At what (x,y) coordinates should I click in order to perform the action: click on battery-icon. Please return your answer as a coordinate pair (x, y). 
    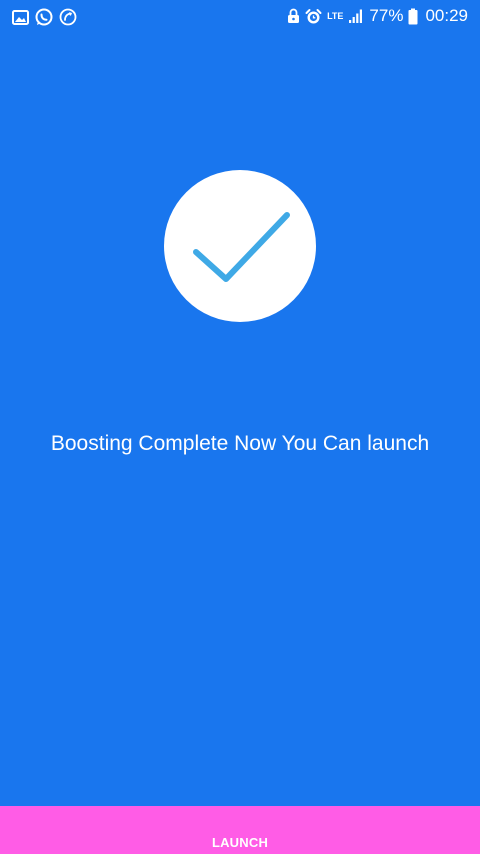
    Looking at the image, I should click on (413, 16).